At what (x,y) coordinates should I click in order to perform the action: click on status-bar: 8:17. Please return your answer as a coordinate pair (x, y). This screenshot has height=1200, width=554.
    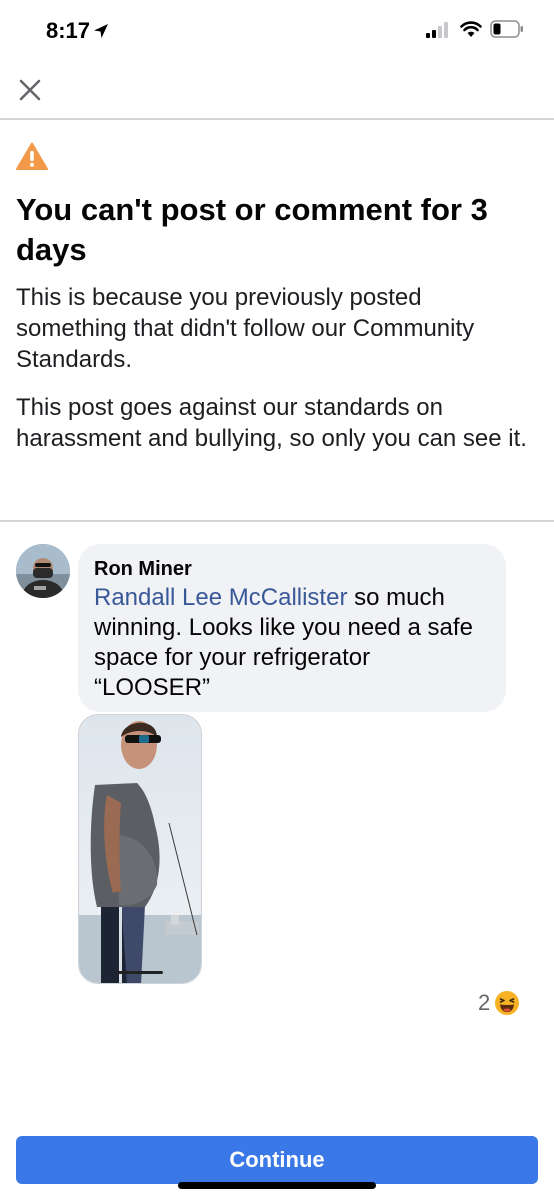
    Looking at the image, I should click on (277, 32).